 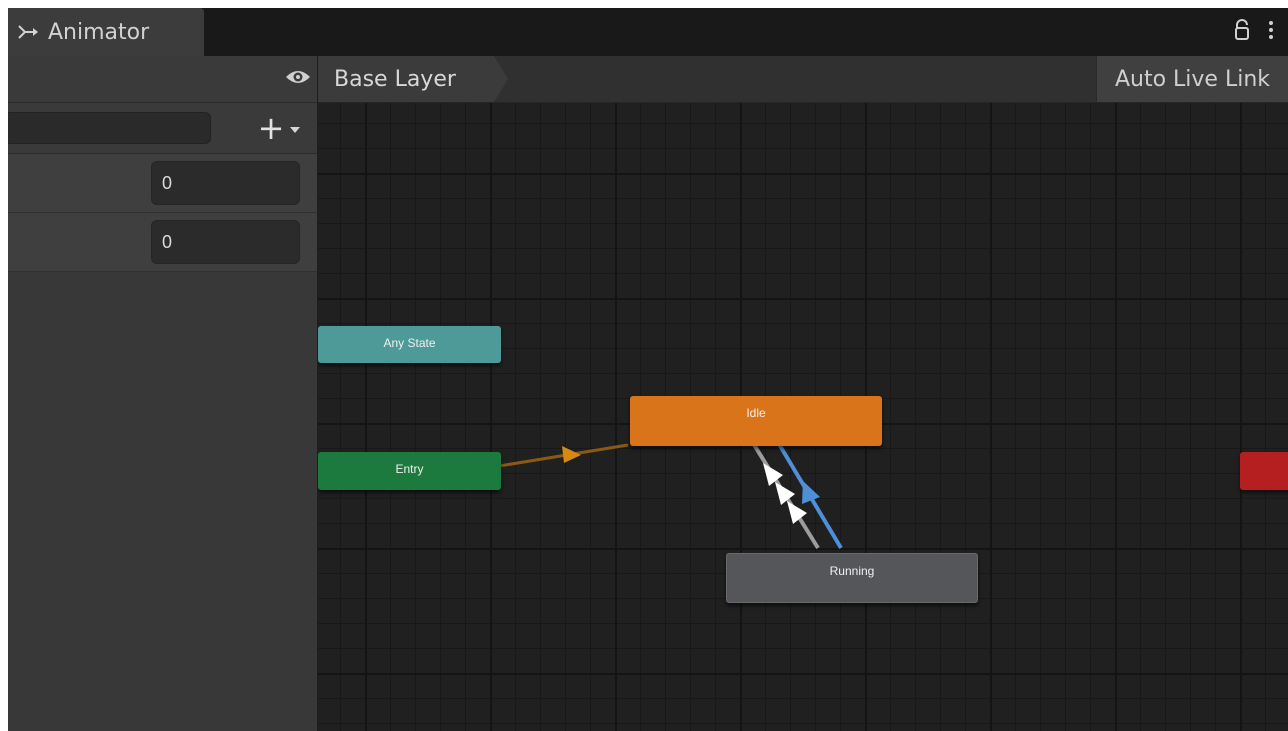 I want to click on breadcrumb-base-layer: Base Layer, so click(x=413, y=79).